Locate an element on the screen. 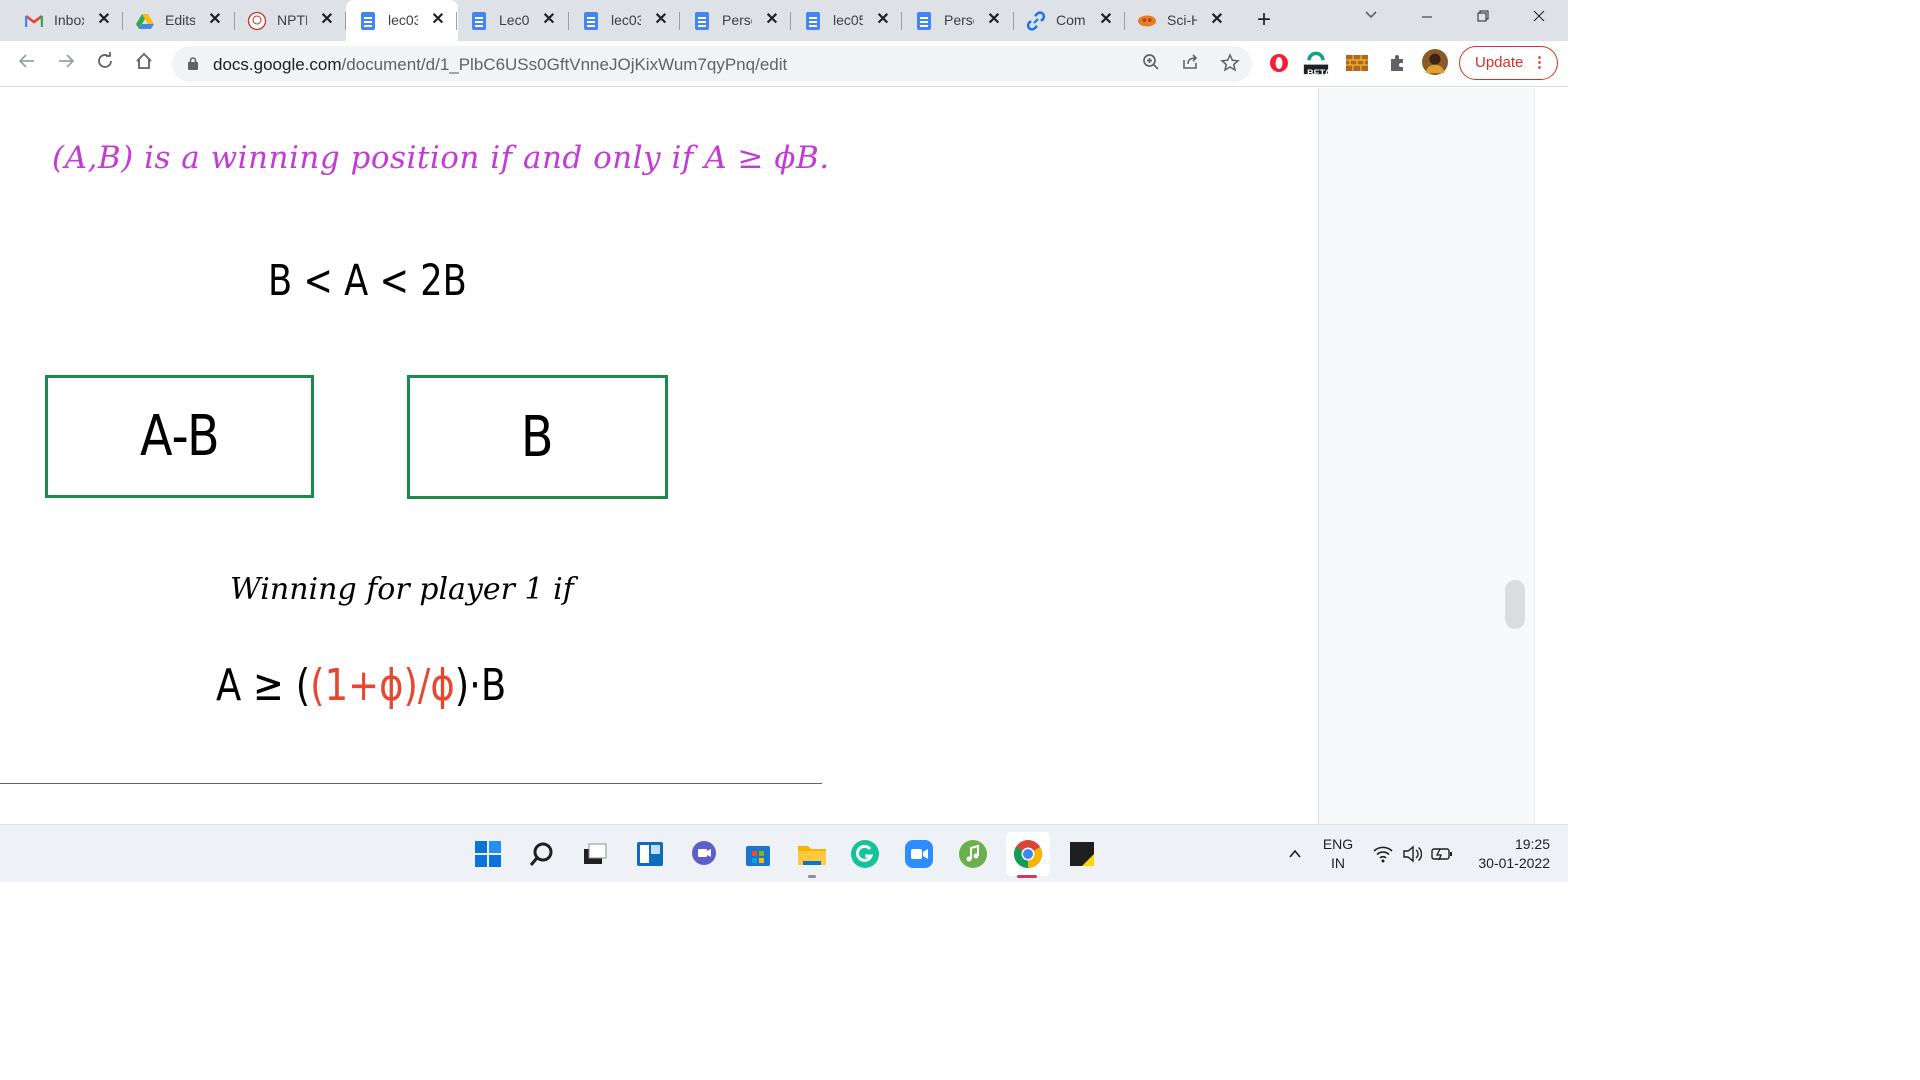 The height and width of the screenshot is (1080, 1920). restore-icon is located at coordinates (1483, 18).